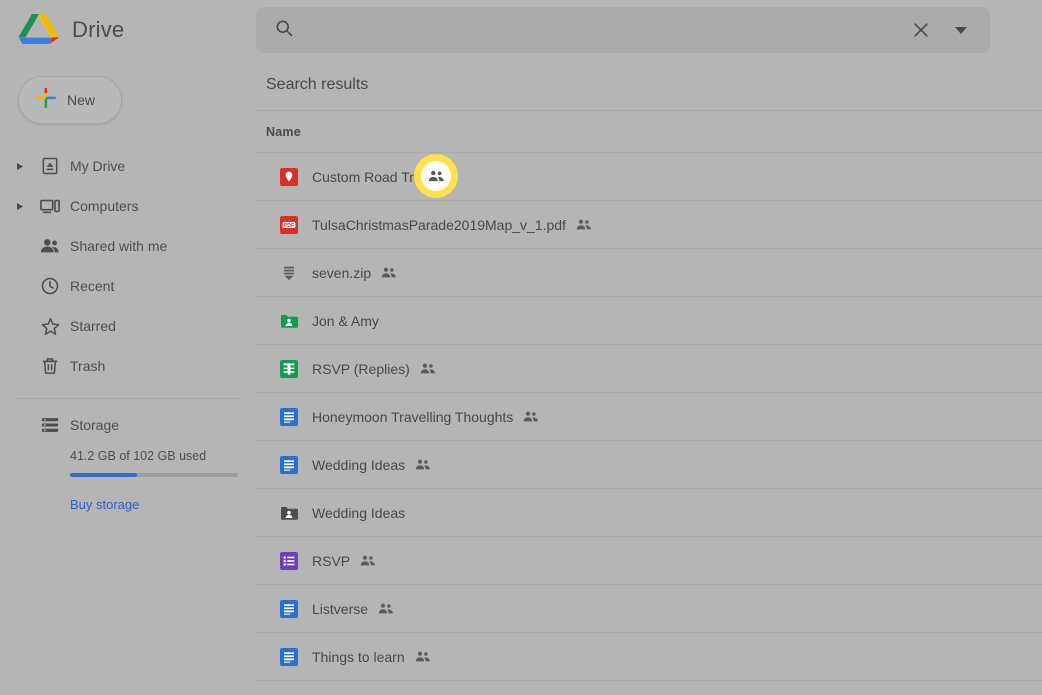 The height and width of the screenshot is (695, 1042). I want to click on column-header-name: Name, so click(283, 132).